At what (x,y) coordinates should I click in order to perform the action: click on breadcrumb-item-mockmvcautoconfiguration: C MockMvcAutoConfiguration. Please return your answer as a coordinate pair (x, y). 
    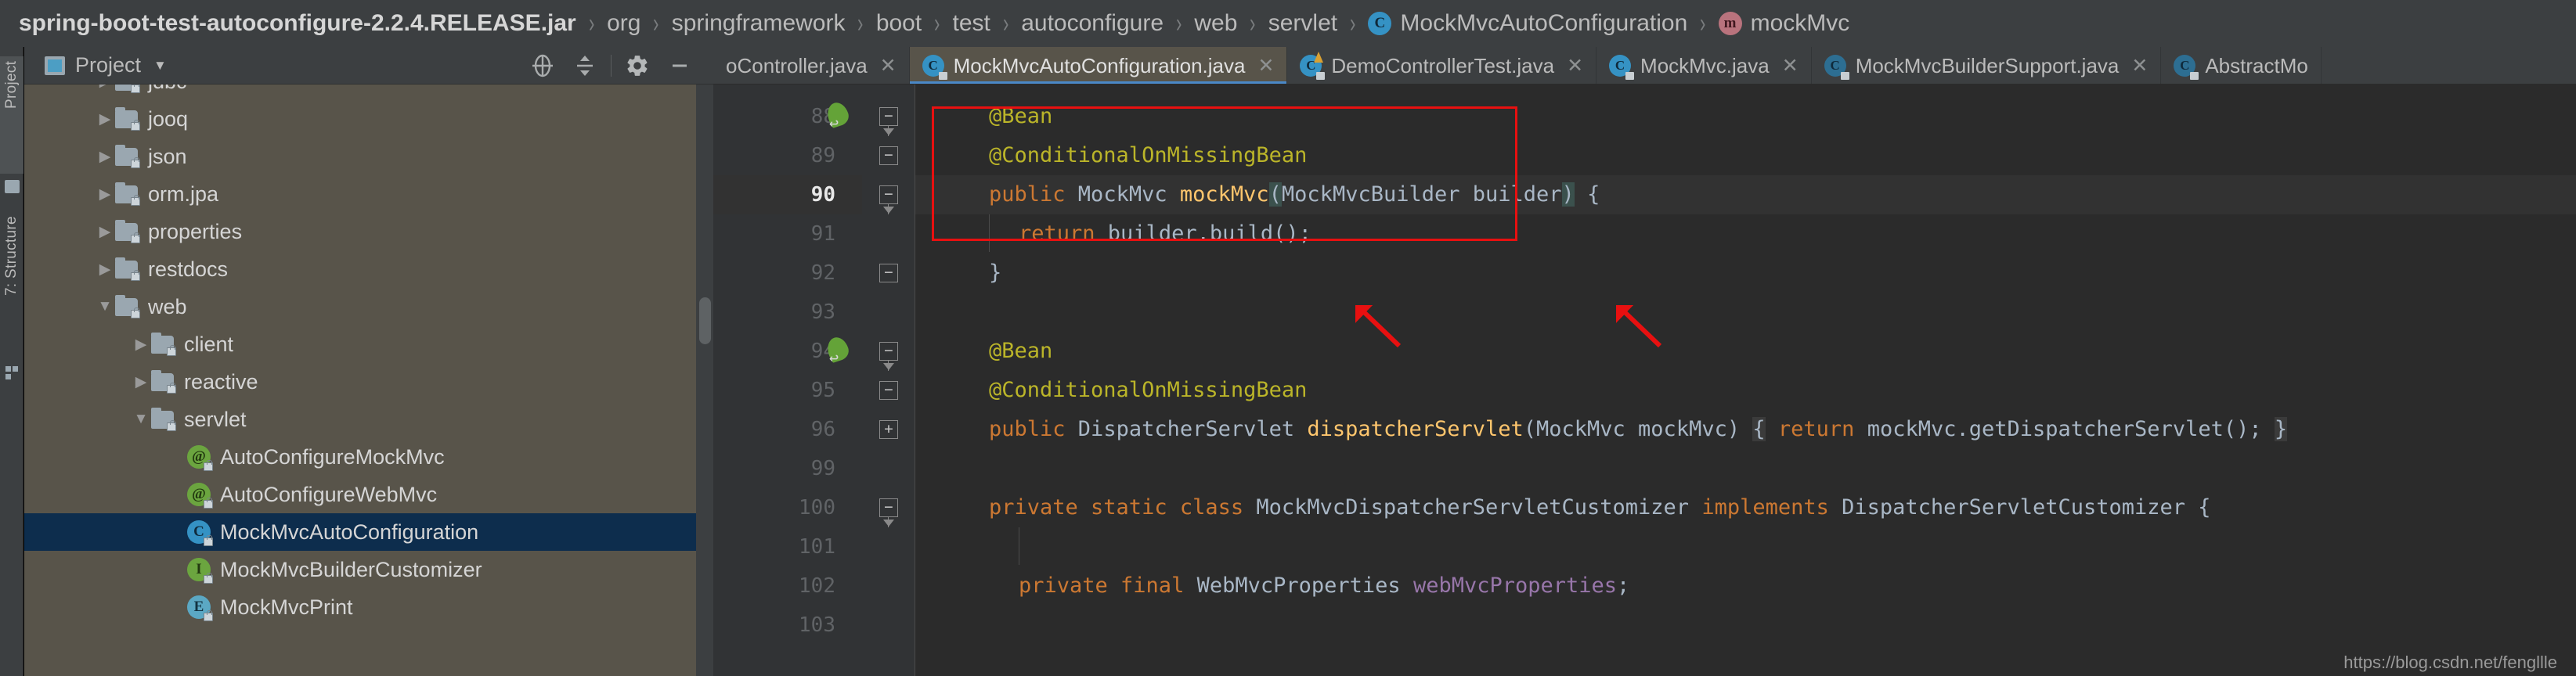
    Looking at the image, I should click on (1527, 24).